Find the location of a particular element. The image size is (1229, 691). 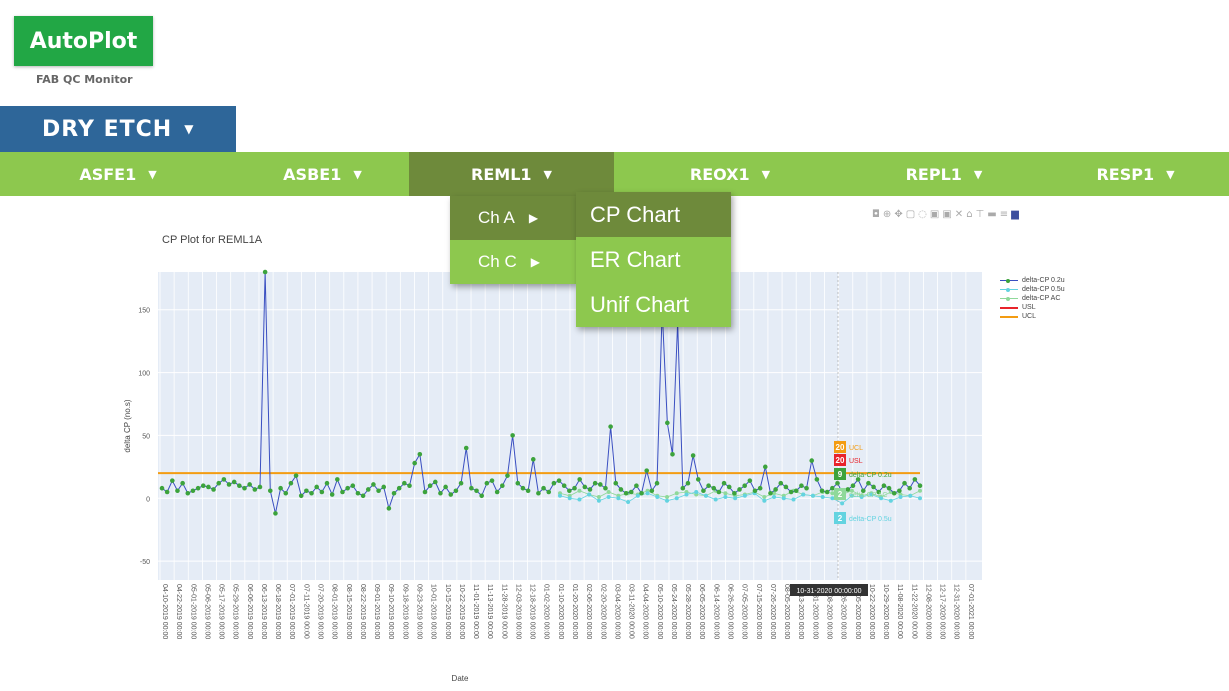

x-tick-label: 07-15-2020 00:00 is located at coordinates (758, 611).